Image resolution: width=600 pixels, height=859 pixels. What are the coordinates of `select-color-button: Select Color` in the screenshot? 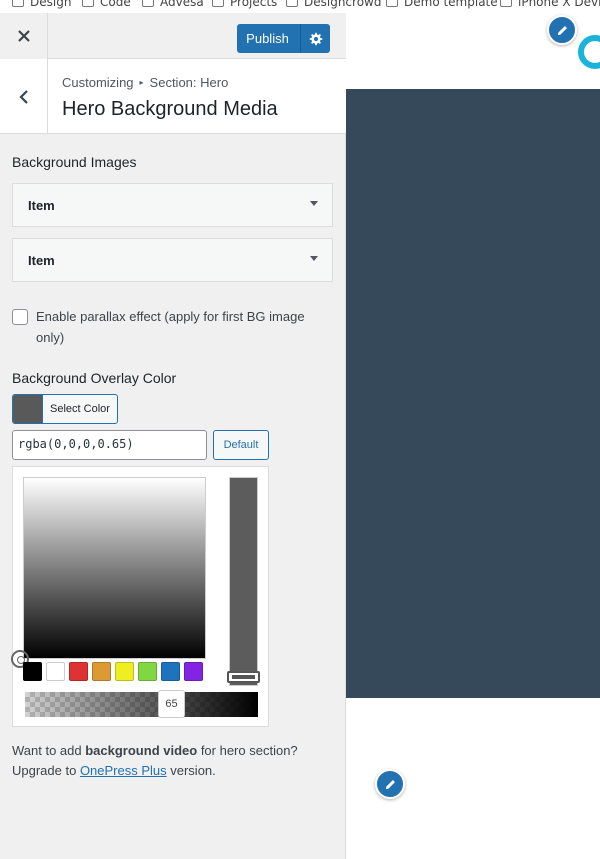 It's located at (65, 409).